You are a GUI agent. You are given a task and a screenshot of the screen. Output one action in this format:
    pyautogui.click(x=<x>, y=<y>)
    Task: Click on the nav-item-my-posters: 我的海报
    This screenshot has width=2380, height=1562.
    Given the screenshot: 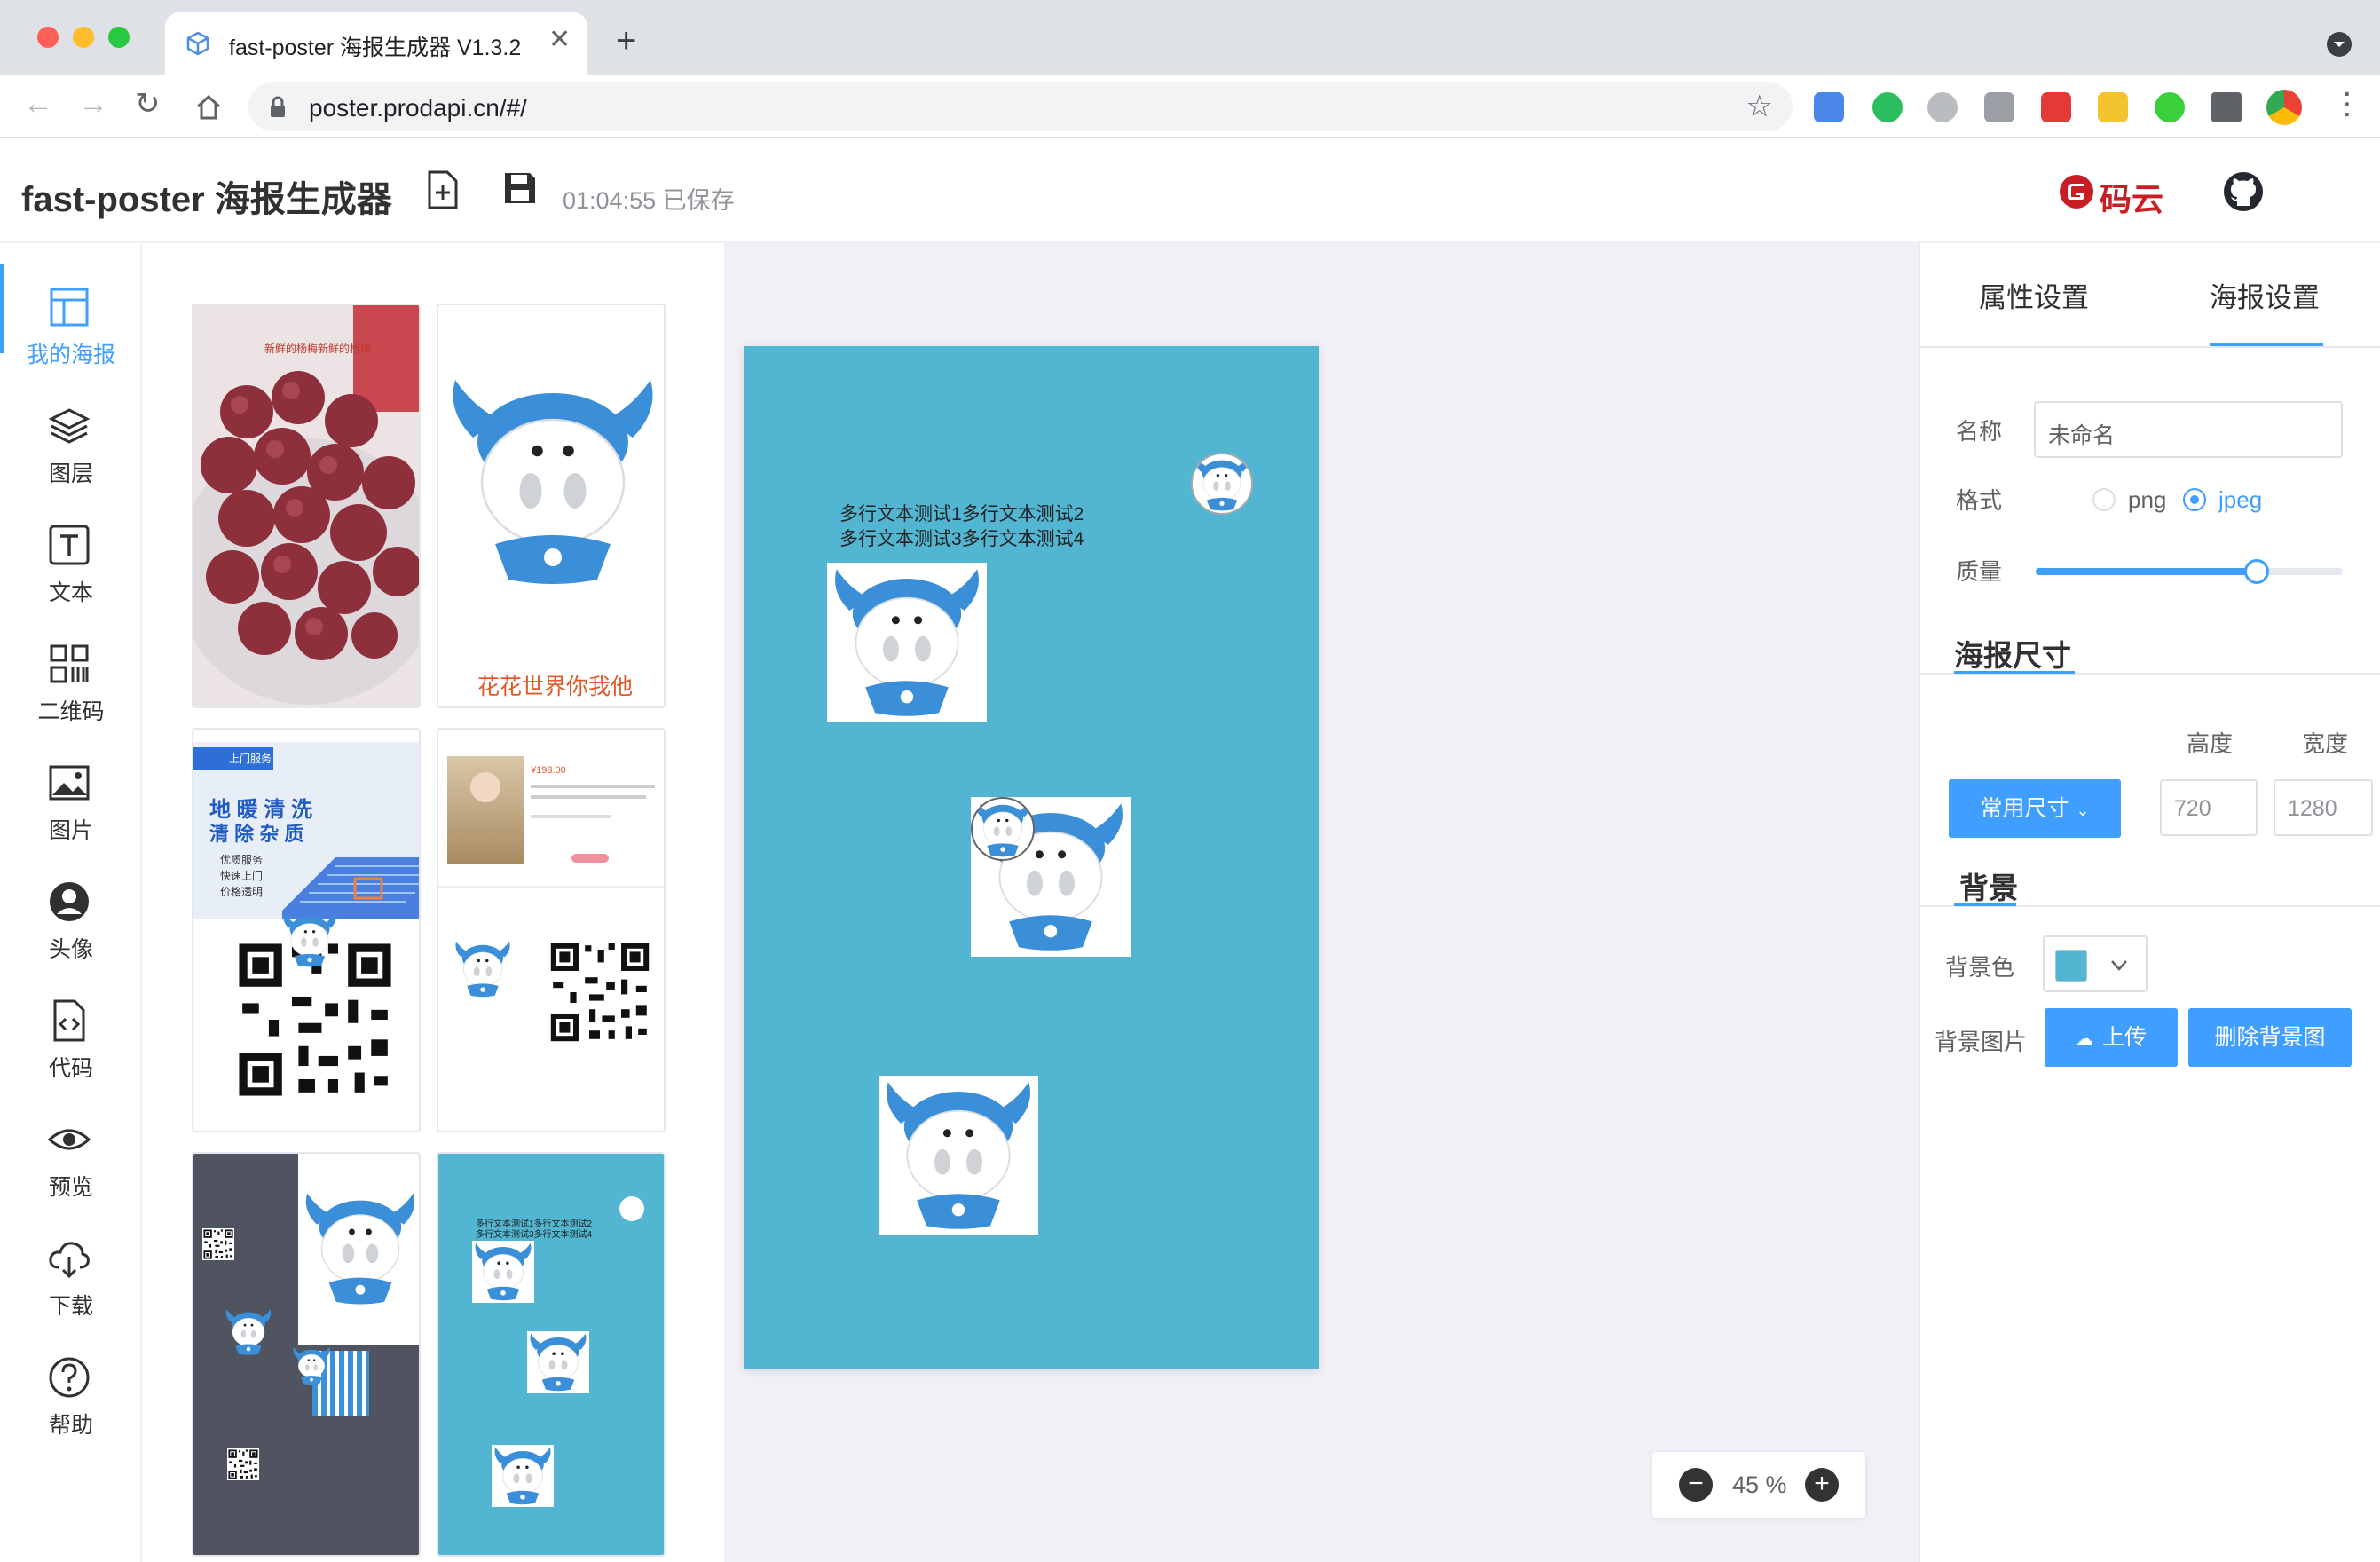 What is the action you would take?
    pyautogui.click(x=71, y=325)
    